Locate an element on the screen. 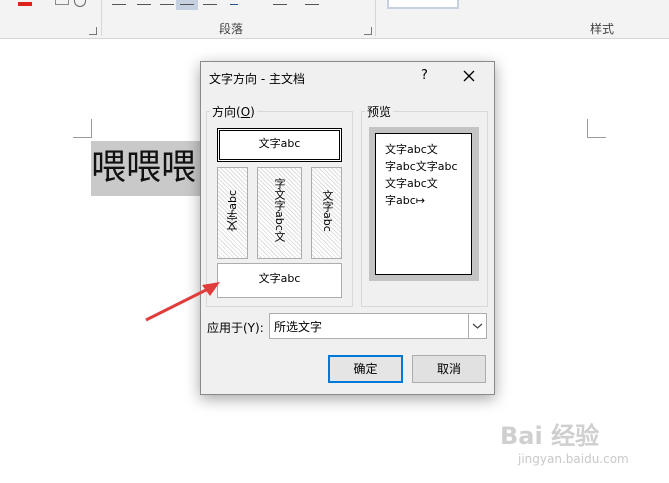 Image resolution: width=669 pixels, height=483 pixels. baidu-watermark: Bai 经验 jingyan.baidu.com is located at coordinates (580, 440).